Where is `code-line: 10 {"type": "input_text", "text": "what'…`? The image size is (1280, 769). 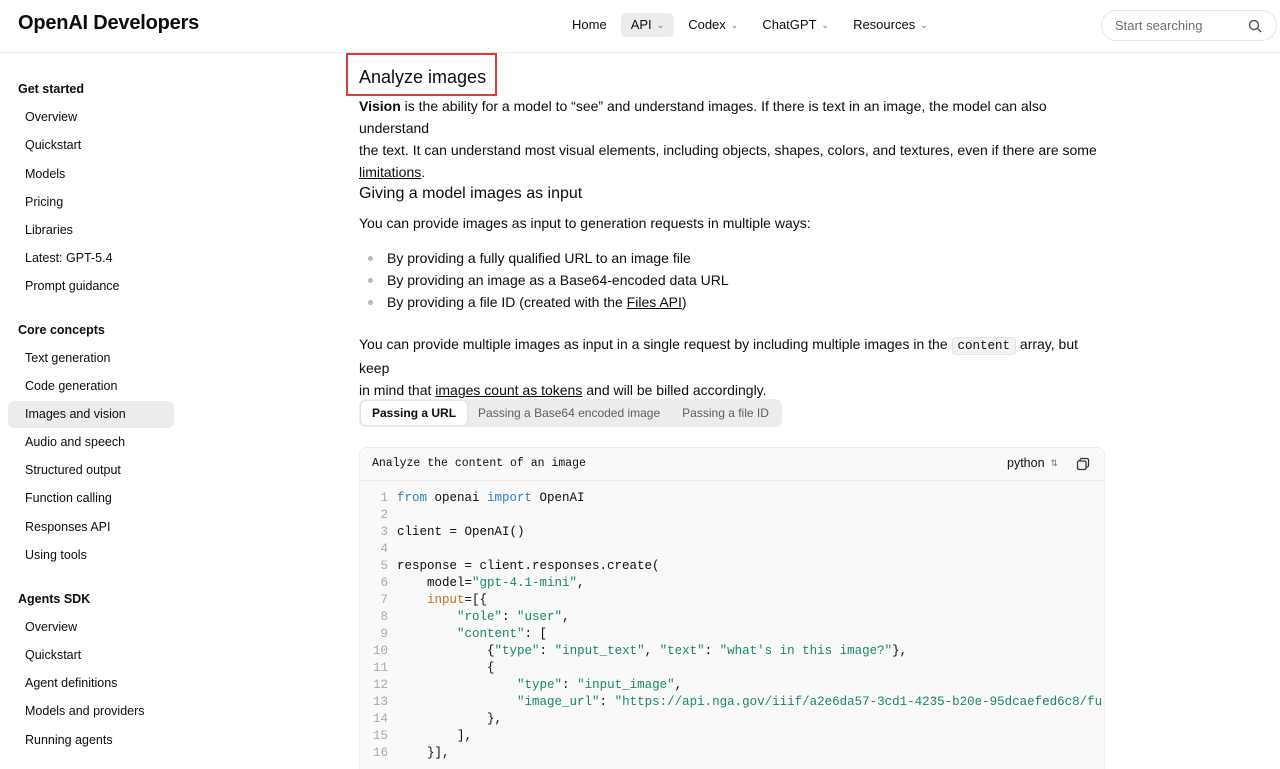
code-line: 10 {"type": "input_text", "text": "what'… is located at coordinates (732, 651).